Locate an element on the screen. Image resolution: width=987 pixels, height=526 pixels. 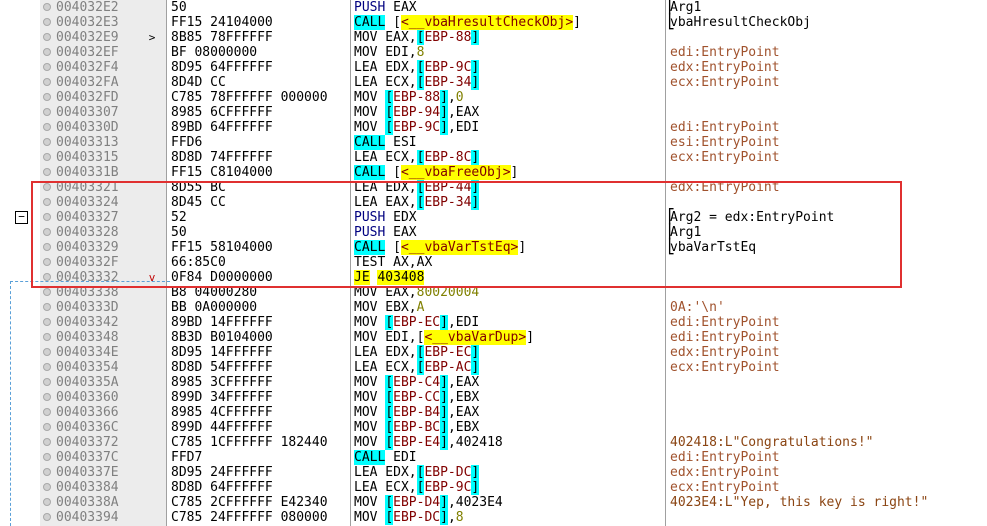
instruction-bytes: 89BD 64FFFFFF is located at coordinates (222, 127).